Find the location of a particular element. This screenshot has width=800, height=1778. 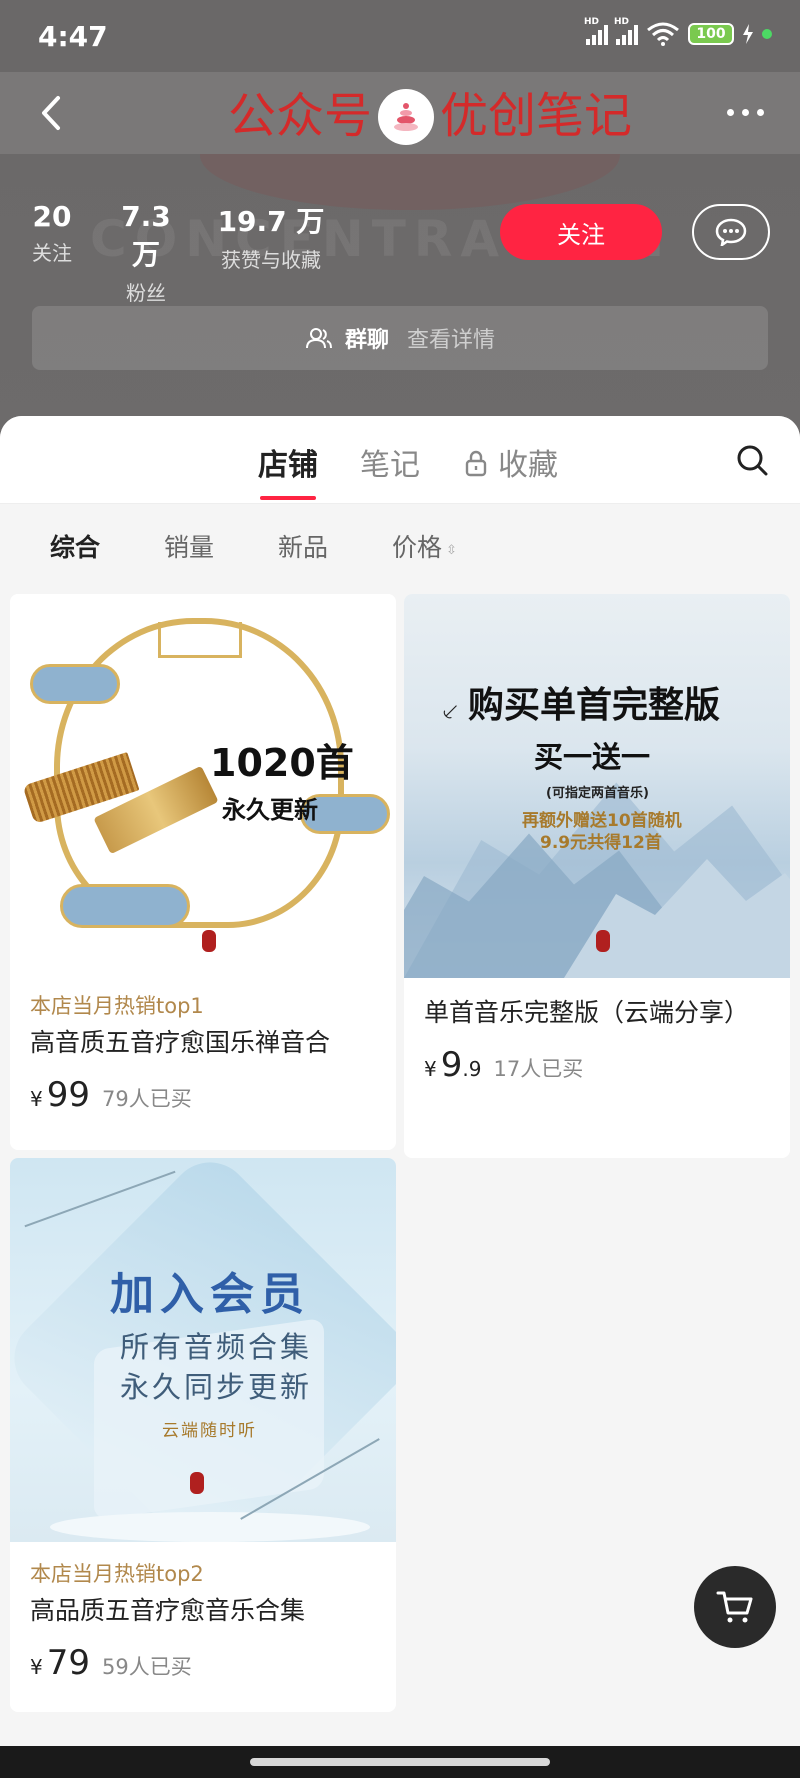

wifi-icon is located at coordinates (663, 34).